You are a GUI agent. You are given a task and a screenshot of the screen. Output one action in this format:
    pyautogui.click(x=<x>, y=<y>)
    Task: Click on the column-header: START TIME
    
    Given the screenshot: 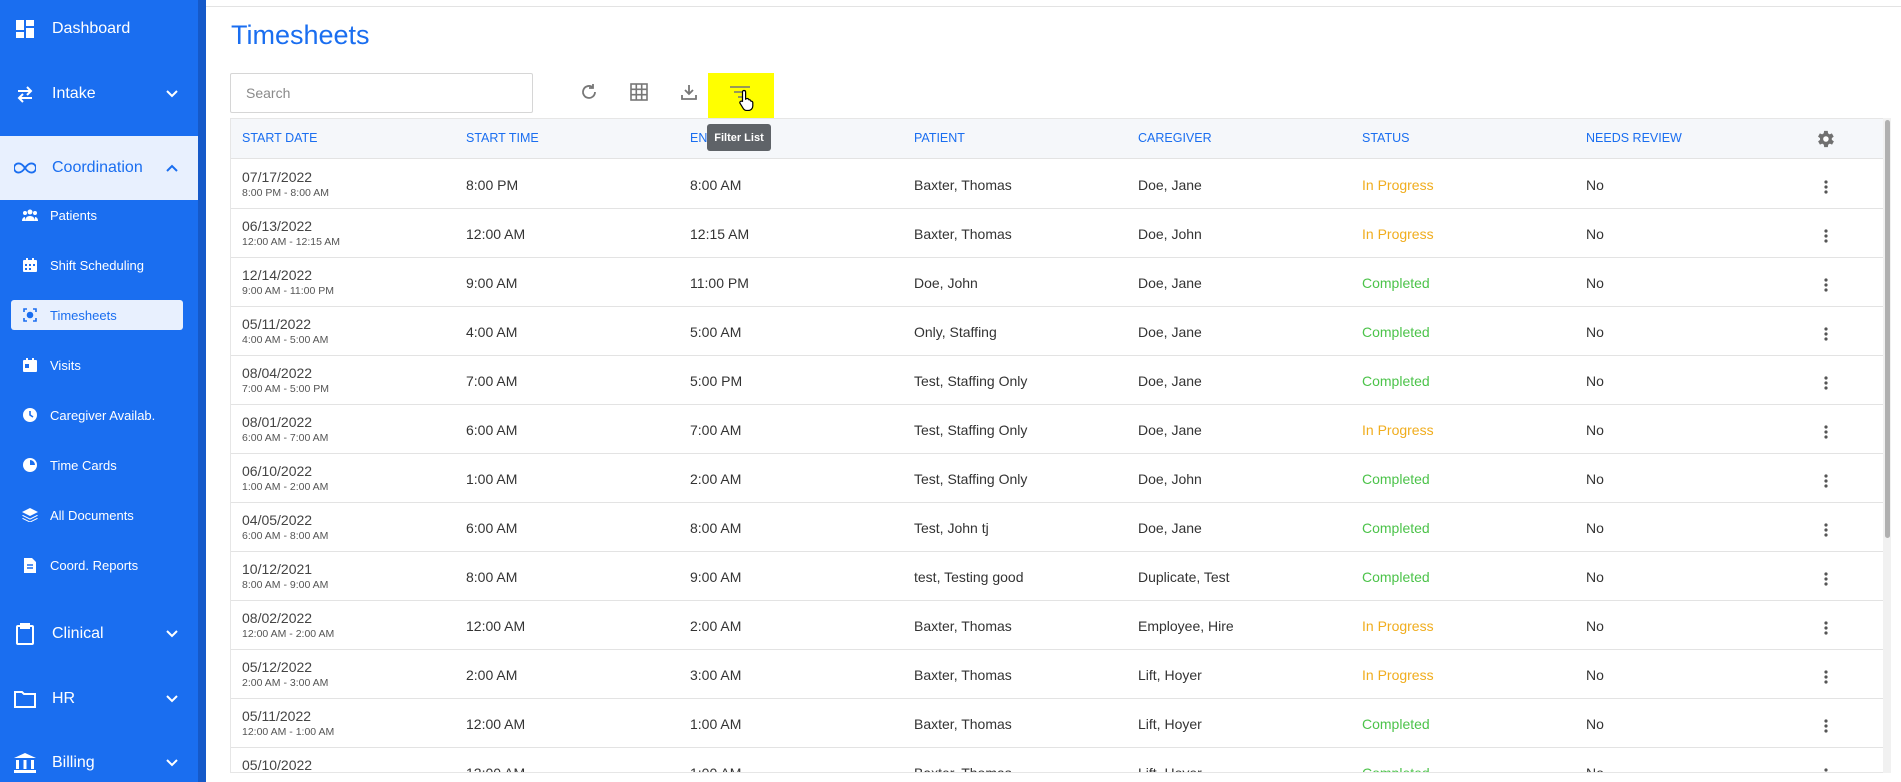 What is the action you would take?
    pyautogui.click(x=502, y=138)
    